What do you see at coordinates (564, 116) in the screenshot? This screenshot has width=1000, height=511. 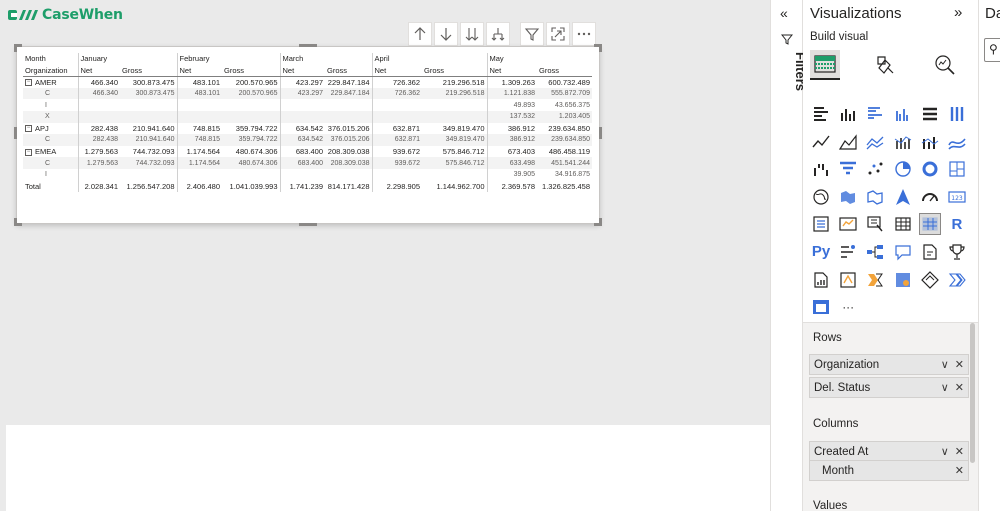 I see `cell-gross: 1.203.405` at bounding box center [564, 116].